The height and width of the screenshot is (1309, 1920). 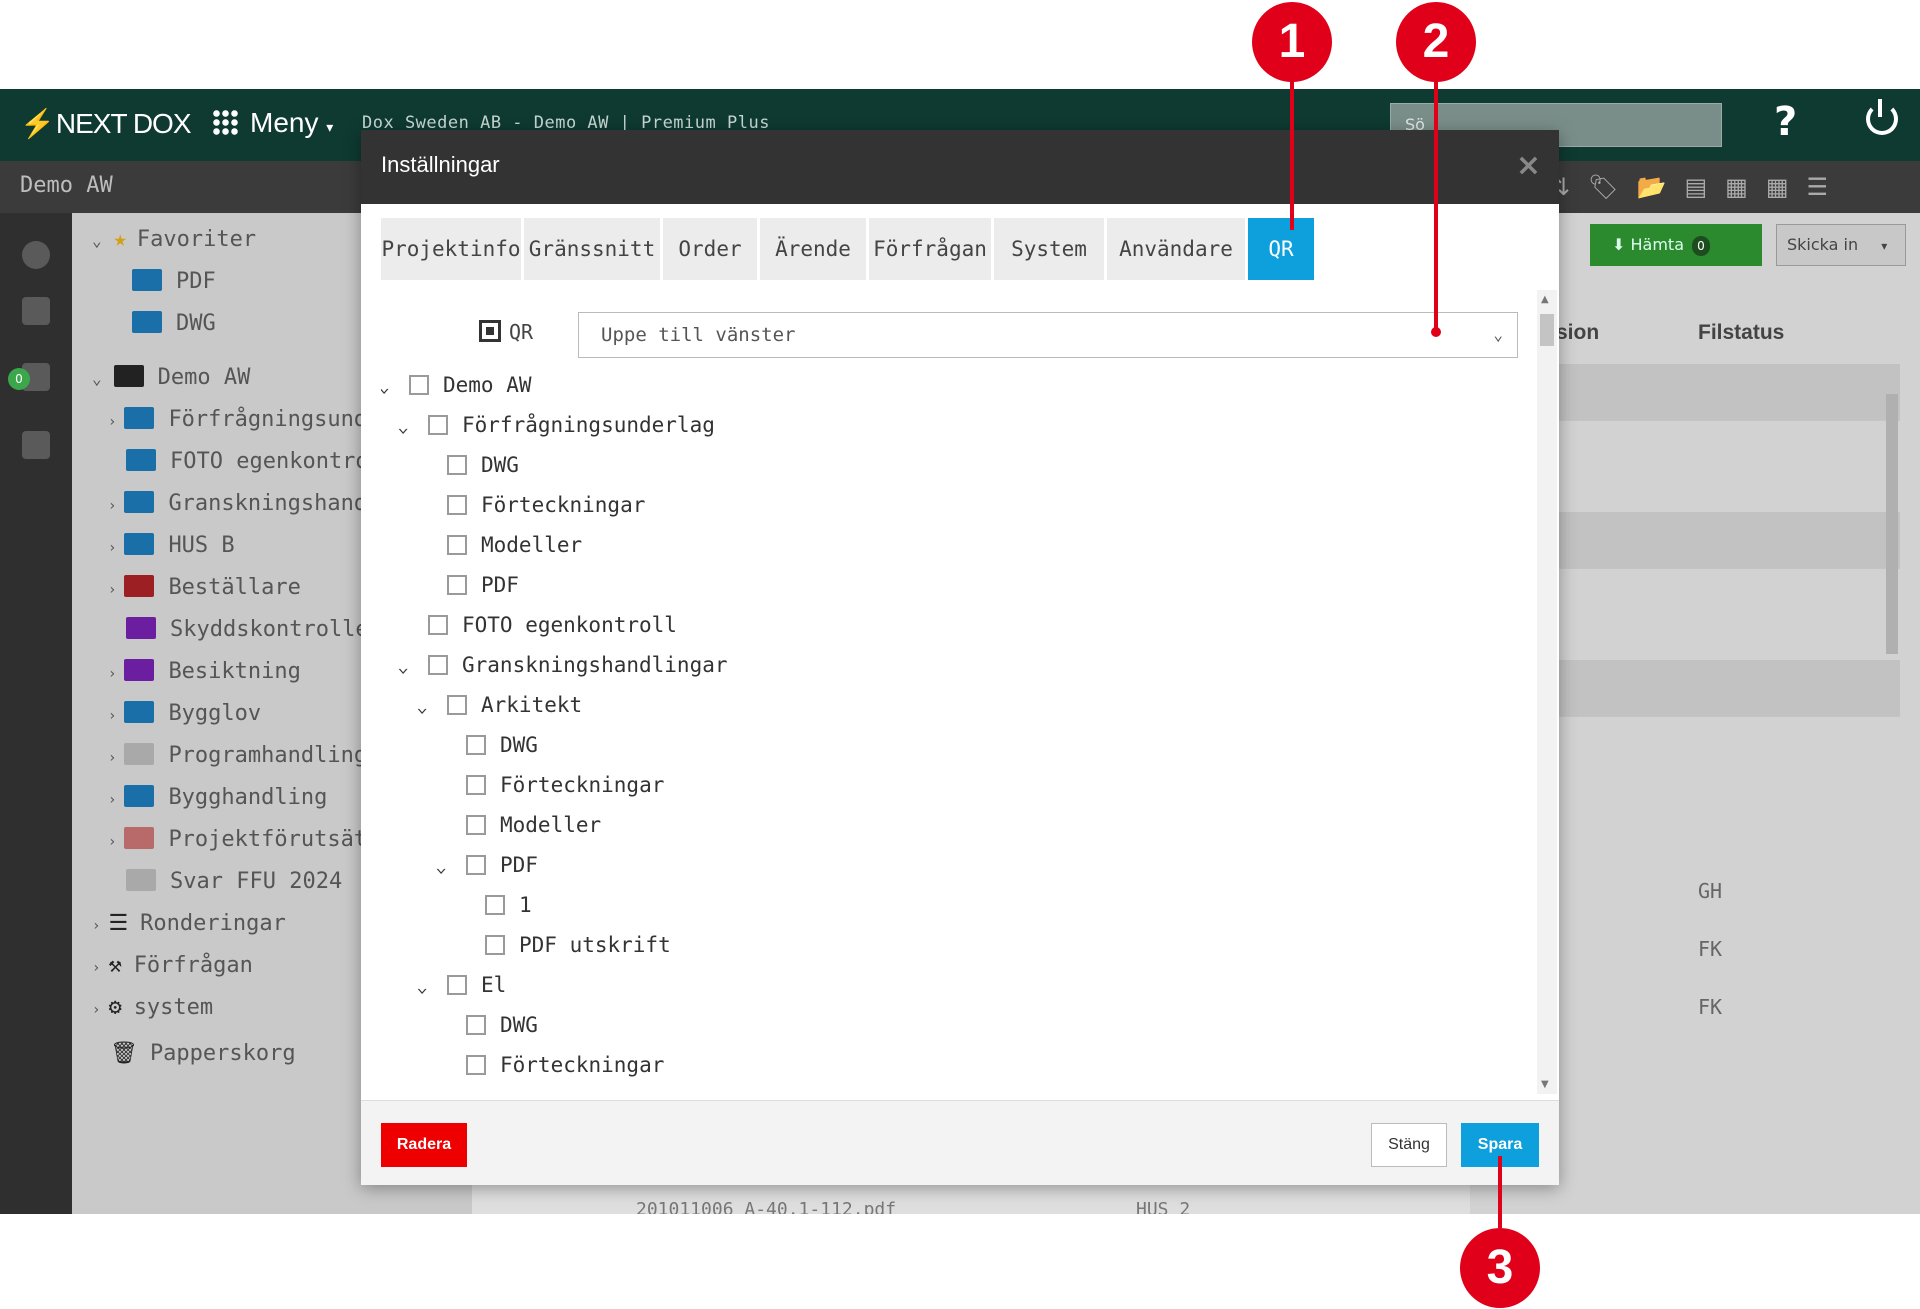 I want to click on tree-node: PDF, so click(x=469, y=585).